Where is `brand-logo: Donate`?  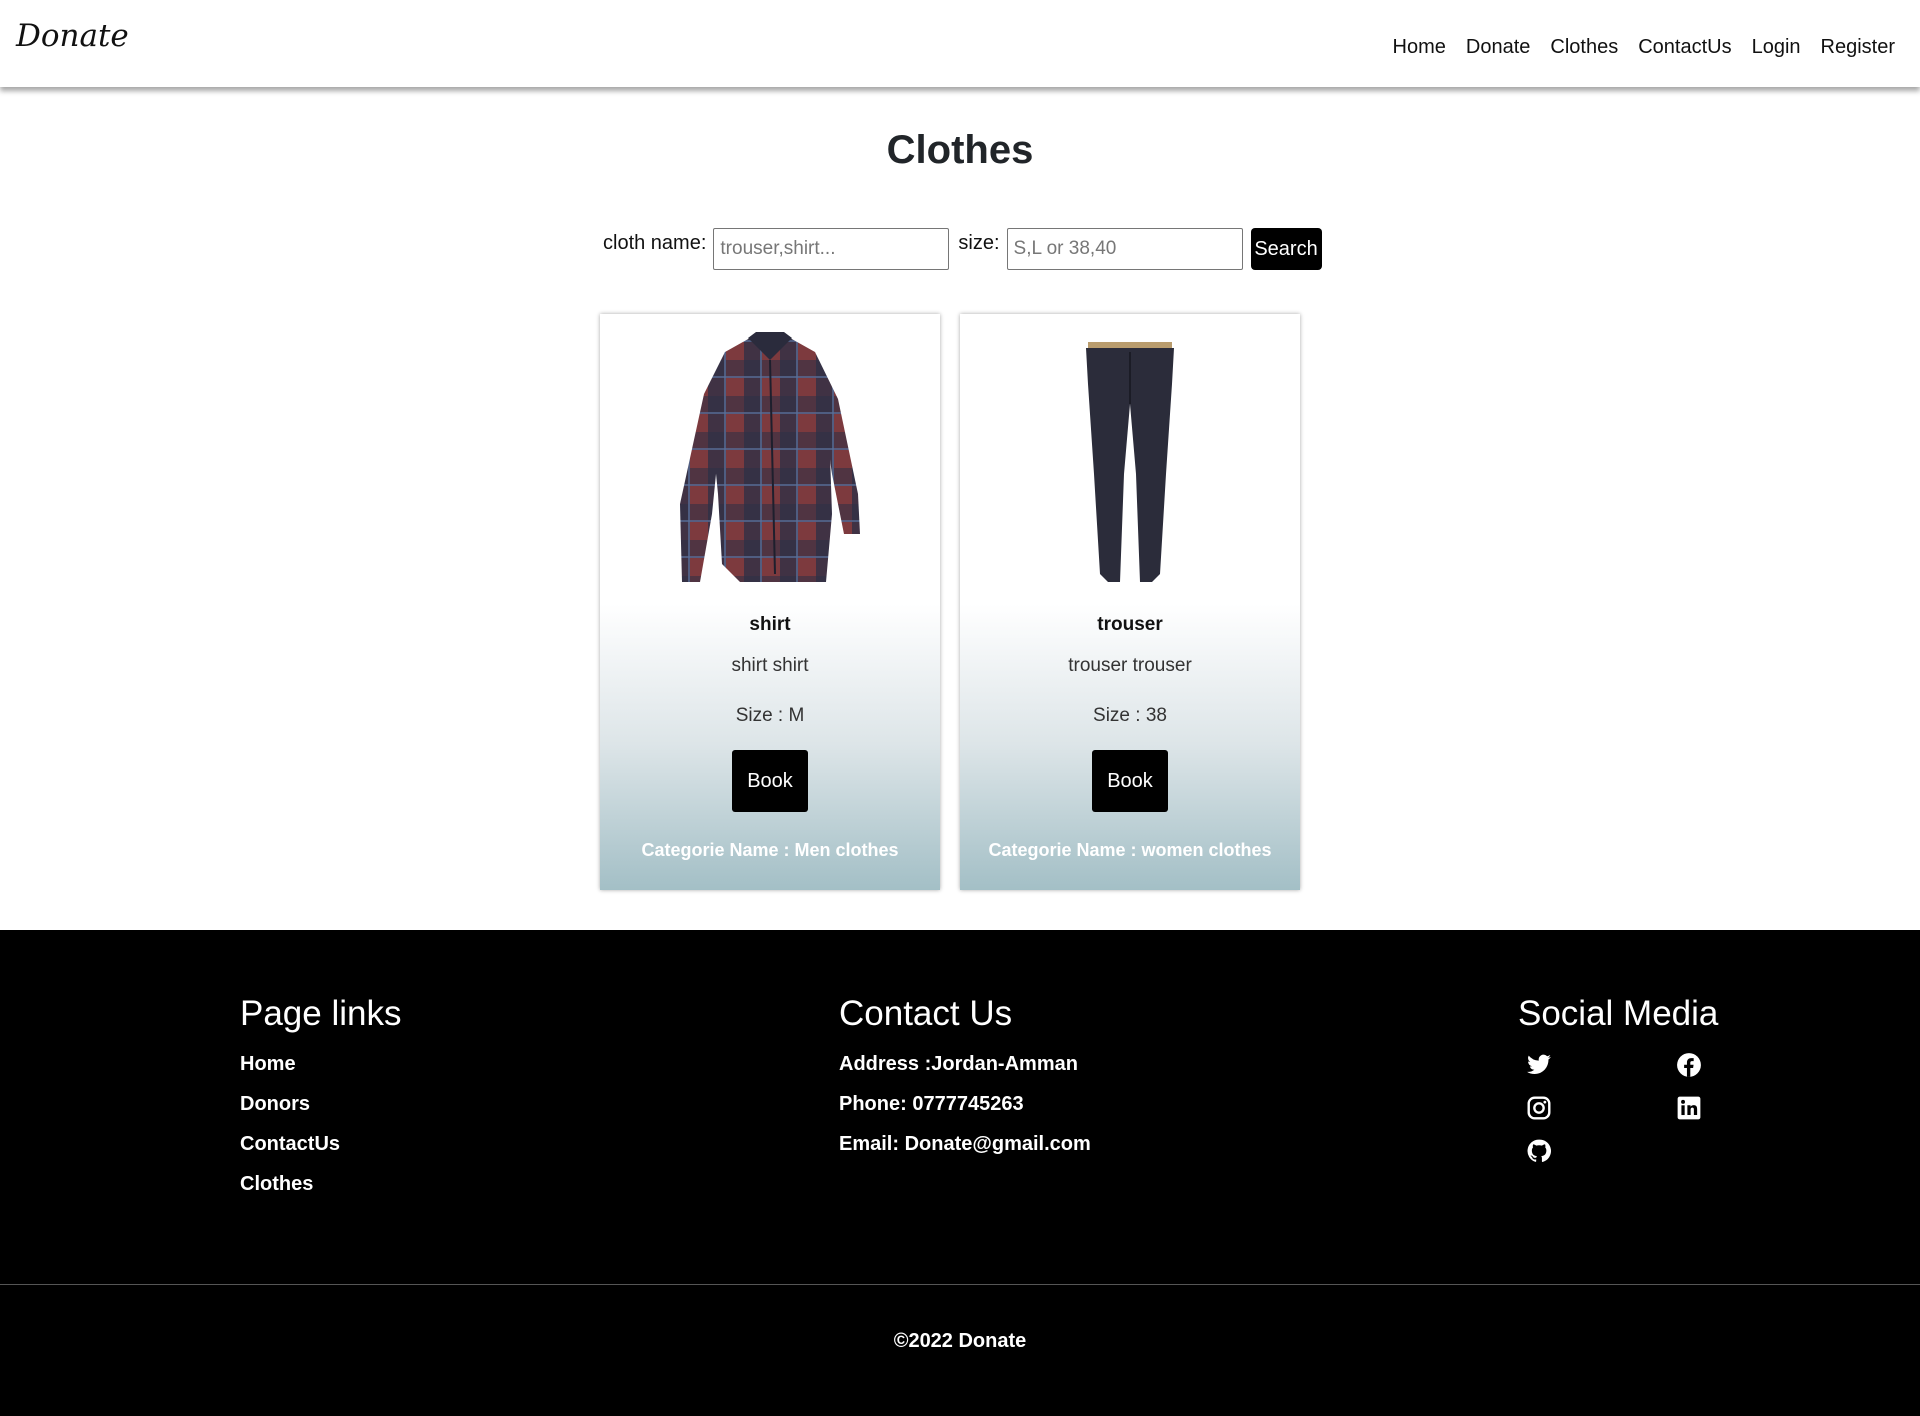
brand-logo: Donate is located at coordinates (72, 36).